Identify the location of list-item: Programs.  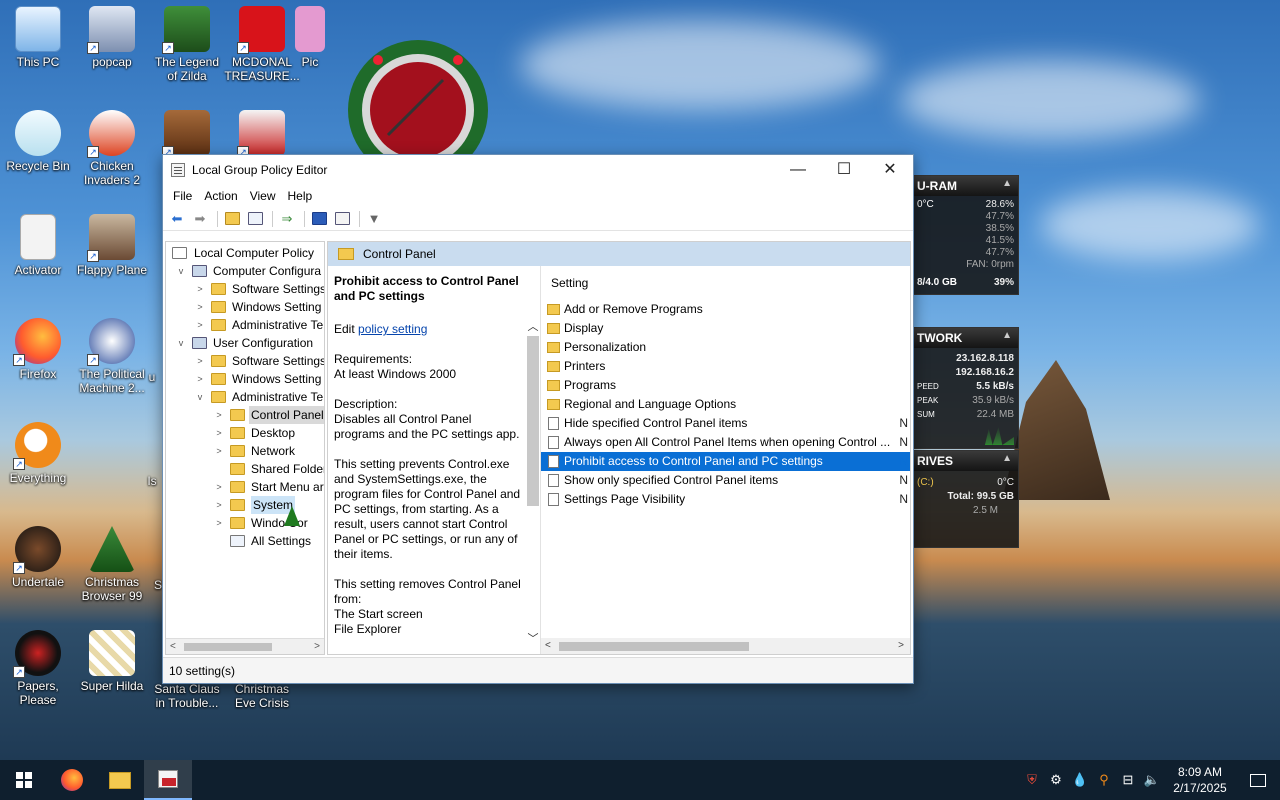
(725, 385).